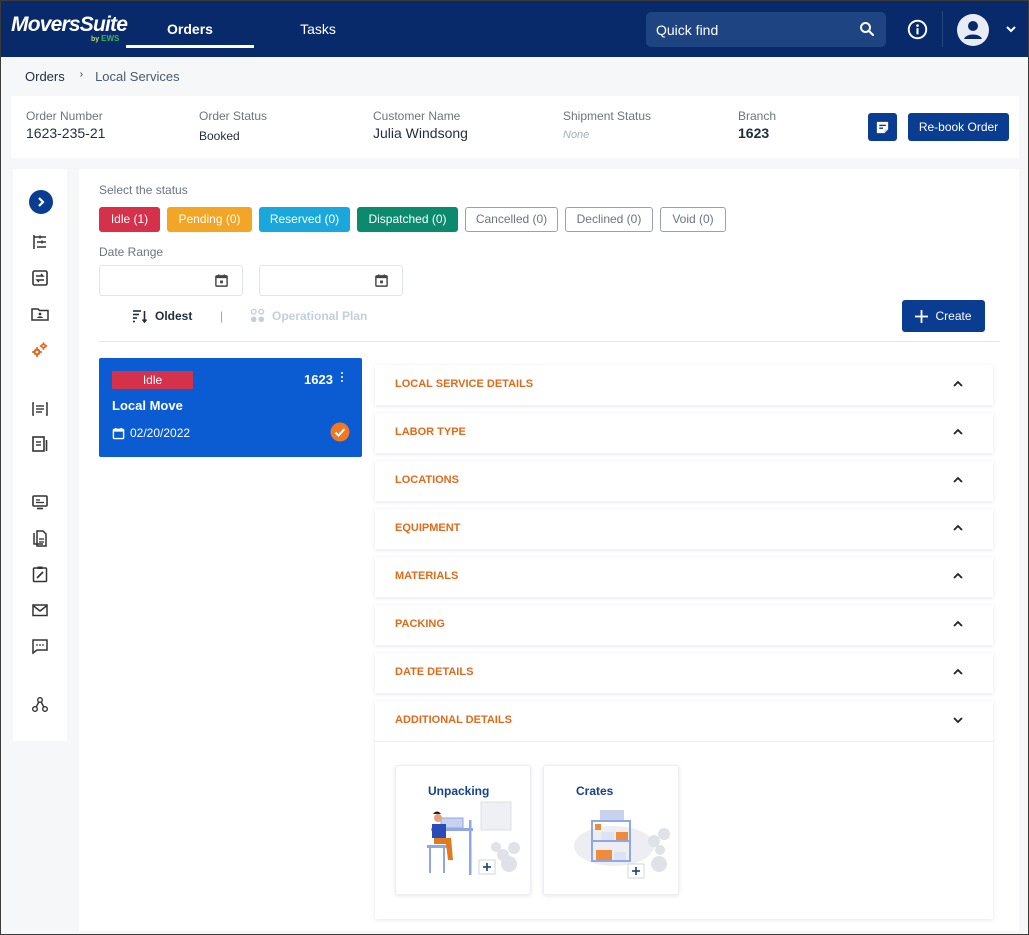  What do you see at coordinates (684, 673) in the screenshot?
I see `section-date-details: DATE DETAILS` at bounding box center [684, 673].